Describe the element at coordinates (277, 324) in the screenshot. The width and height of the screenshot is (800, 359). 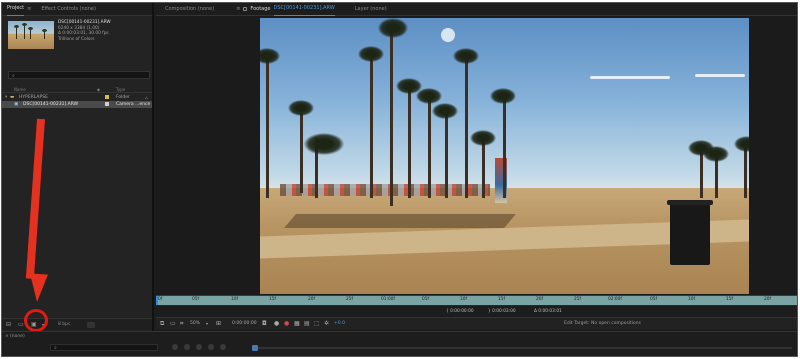
I see `show-snapshot-icon: ●` at that location.